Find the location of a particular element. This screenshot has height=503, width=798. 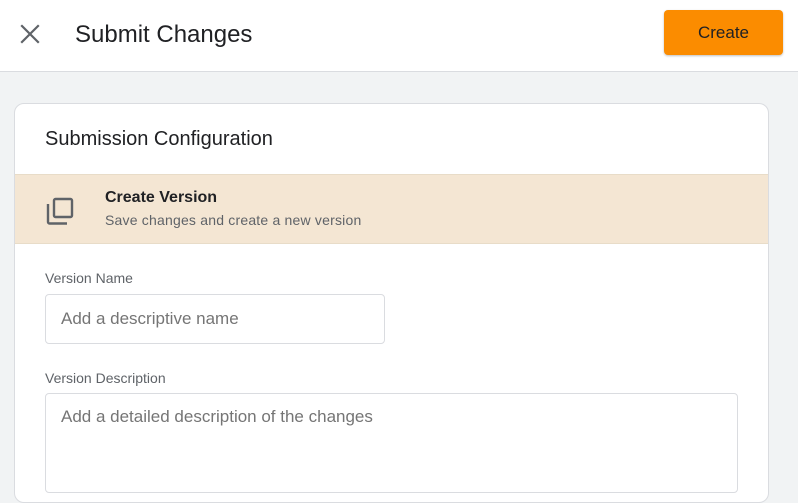

option-subtitle: Save changes and create a new version is located at coordinates (233, 220).